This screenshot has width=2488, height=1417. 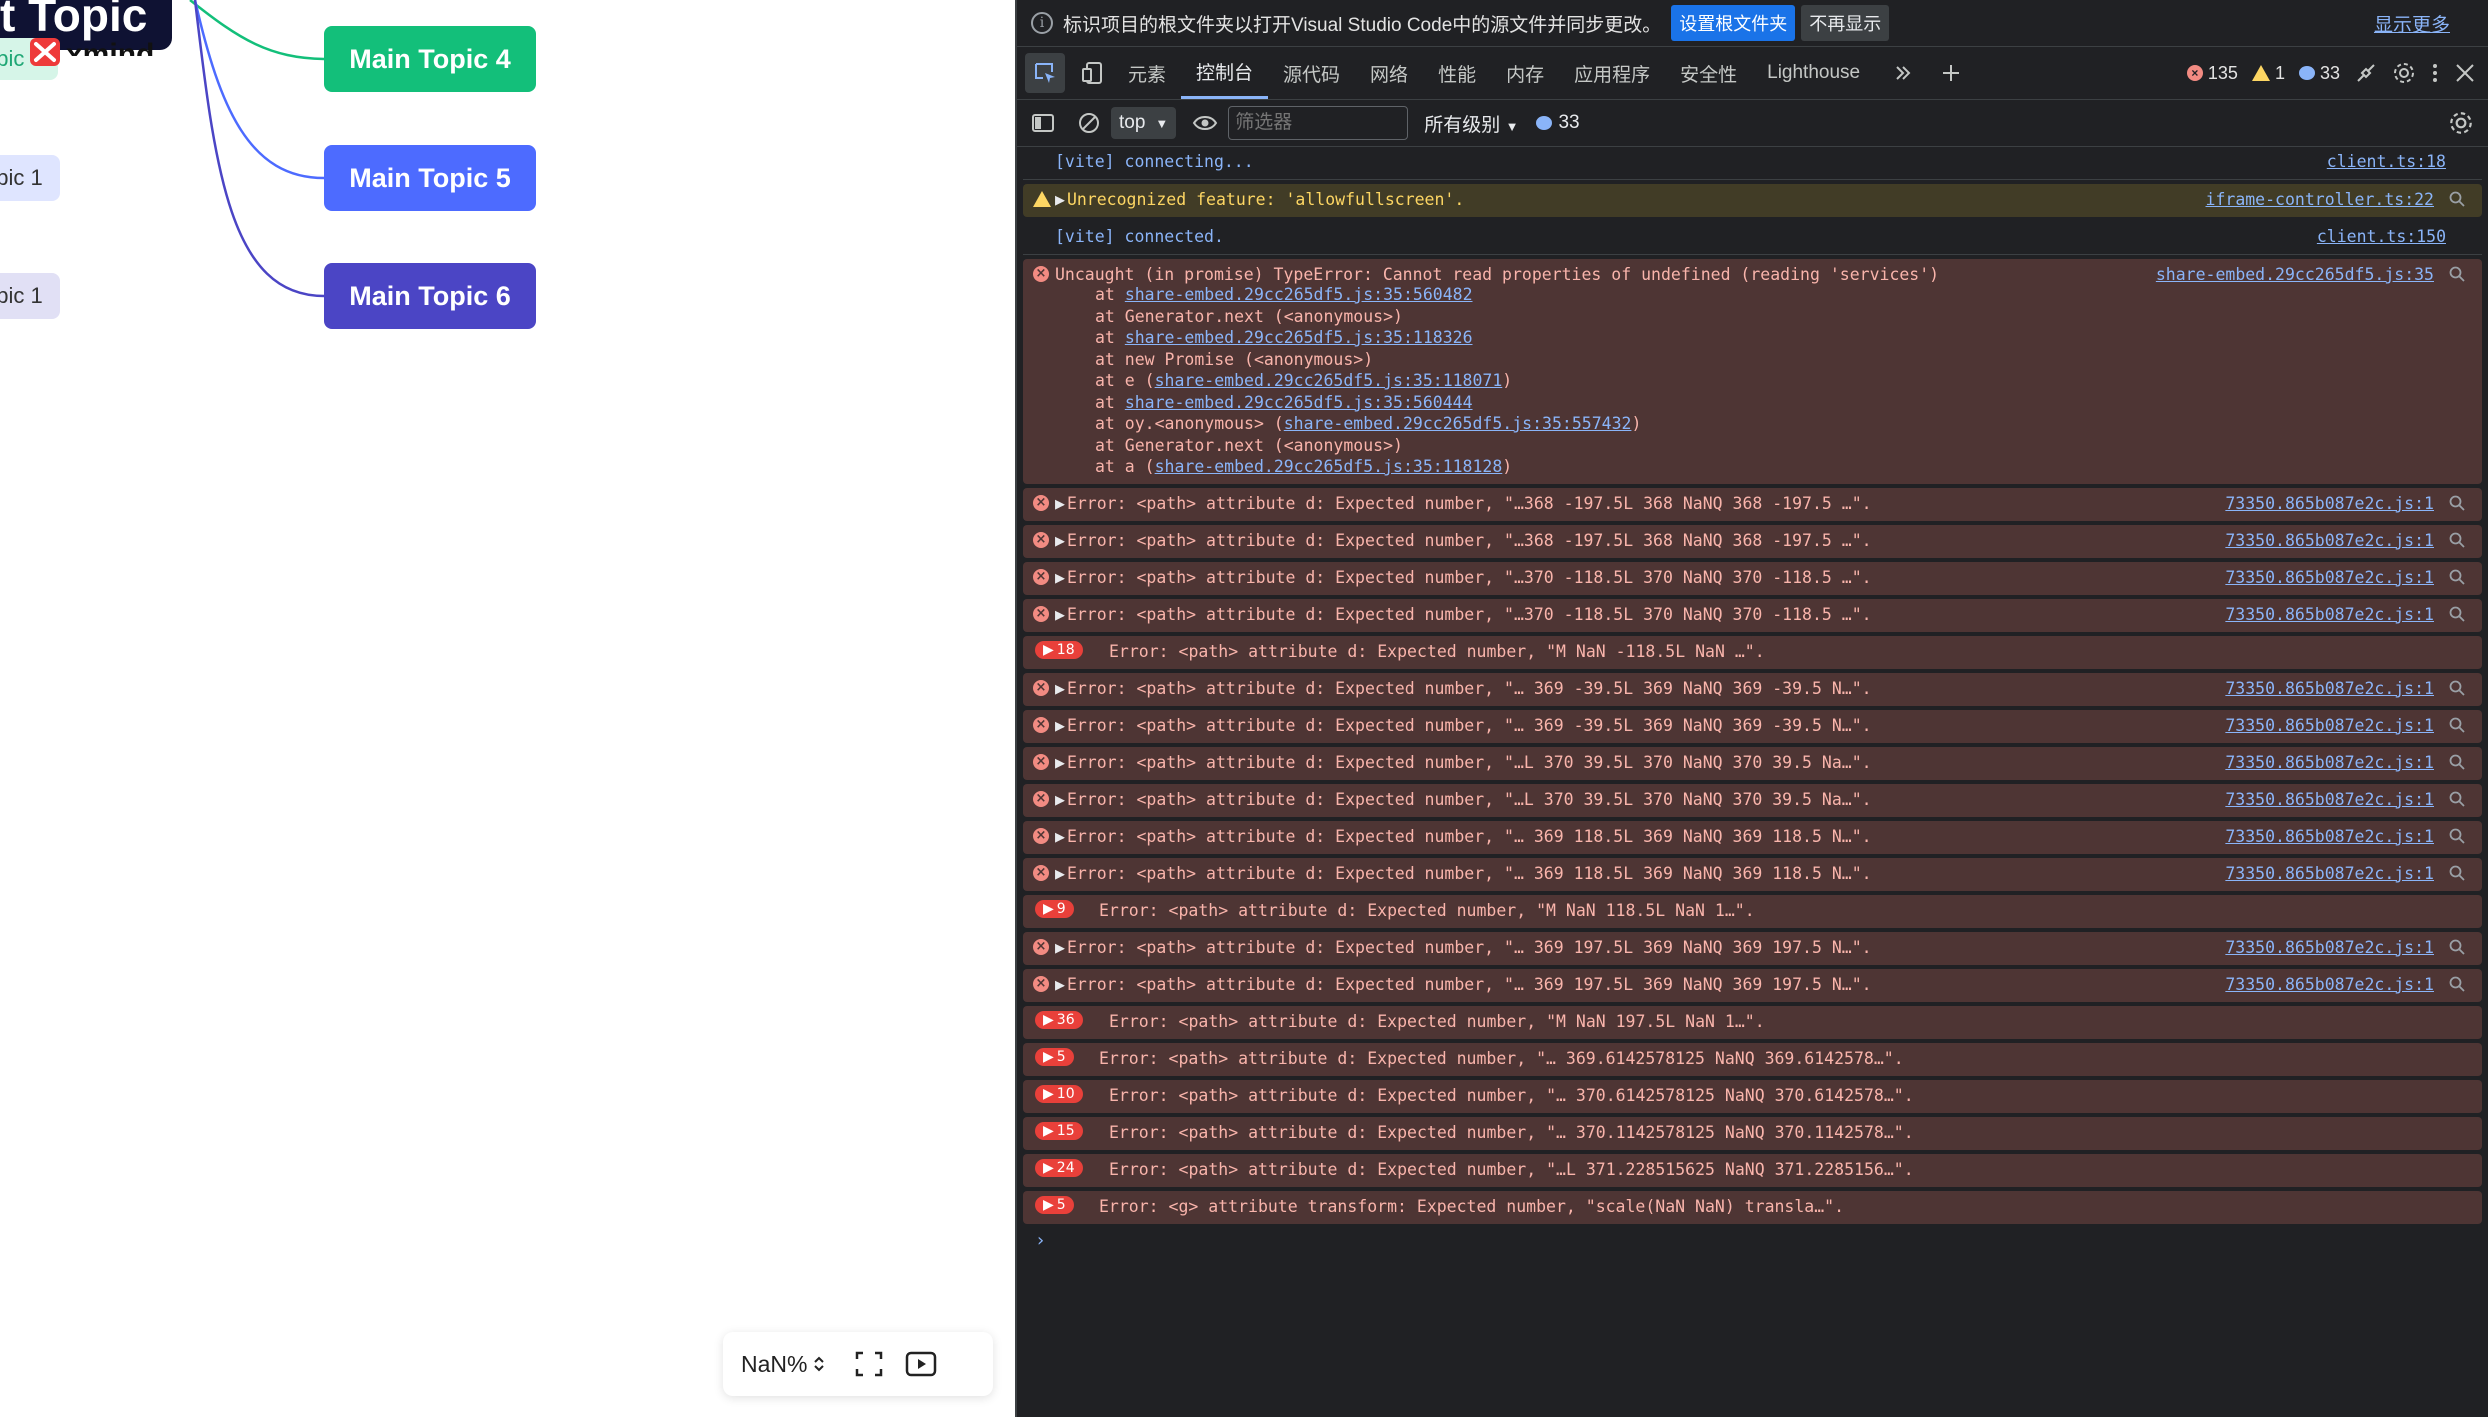 I want to click on source-link: client.ts:150, so click(x=2381, y=236).